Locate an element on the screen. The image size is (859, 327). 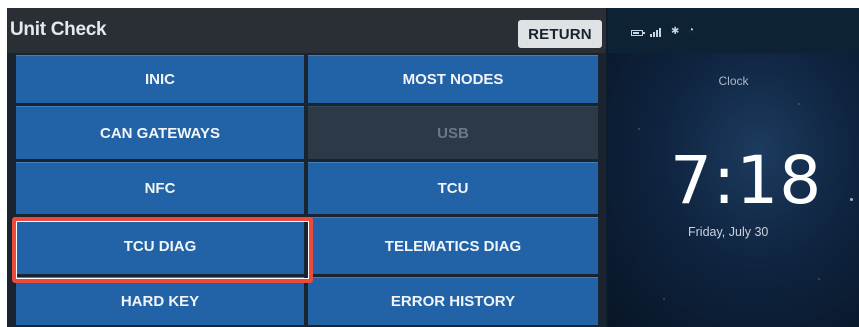
usb-button: USB is located at coordinates (453, 132).